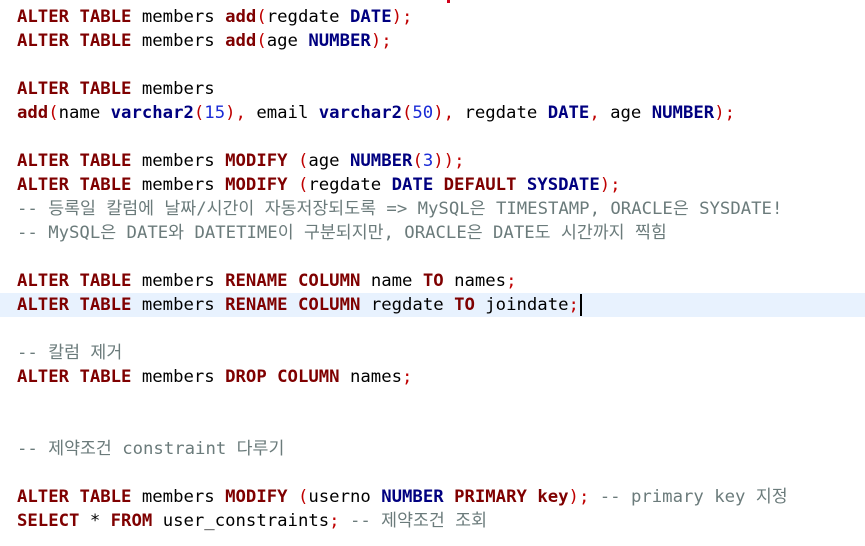  Describe the element at coordinates (95, 521) in the screenshot. I see `code-token: *` at that location.